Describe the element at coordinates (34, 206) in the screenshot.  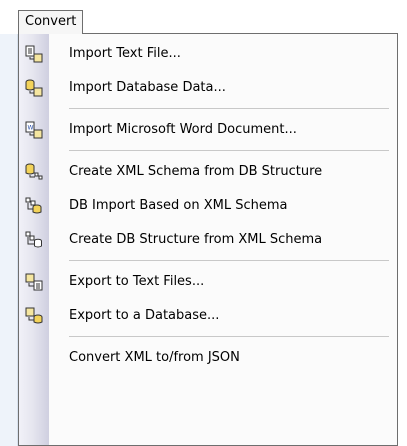
I see `db-import-schema-icon` at that location.